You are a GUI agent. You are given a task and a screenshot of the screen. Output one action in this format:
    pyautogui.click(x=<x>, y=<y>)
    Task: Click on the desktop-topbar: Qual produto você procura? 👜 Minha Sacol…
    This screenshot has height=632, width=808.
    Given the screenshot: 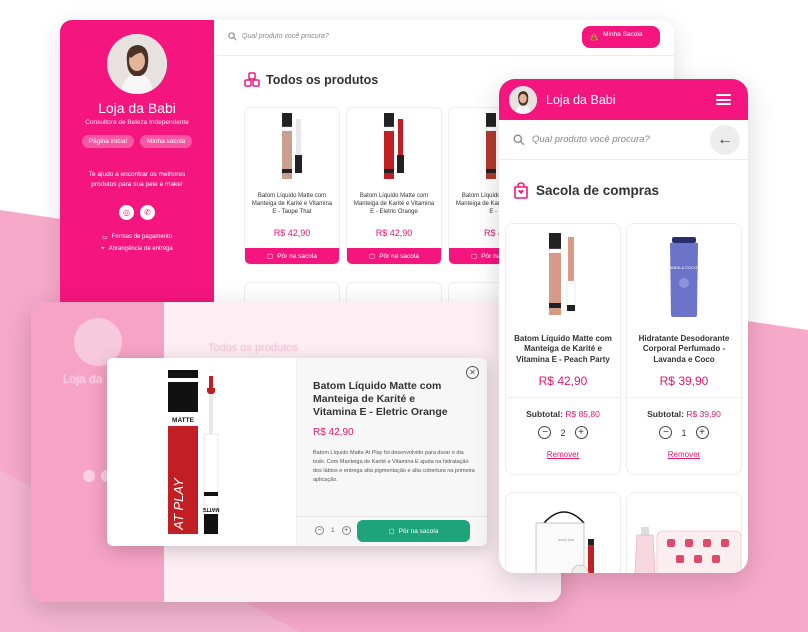 What is the action you would take?
    pyautogui.click(x=444, y=38)
    